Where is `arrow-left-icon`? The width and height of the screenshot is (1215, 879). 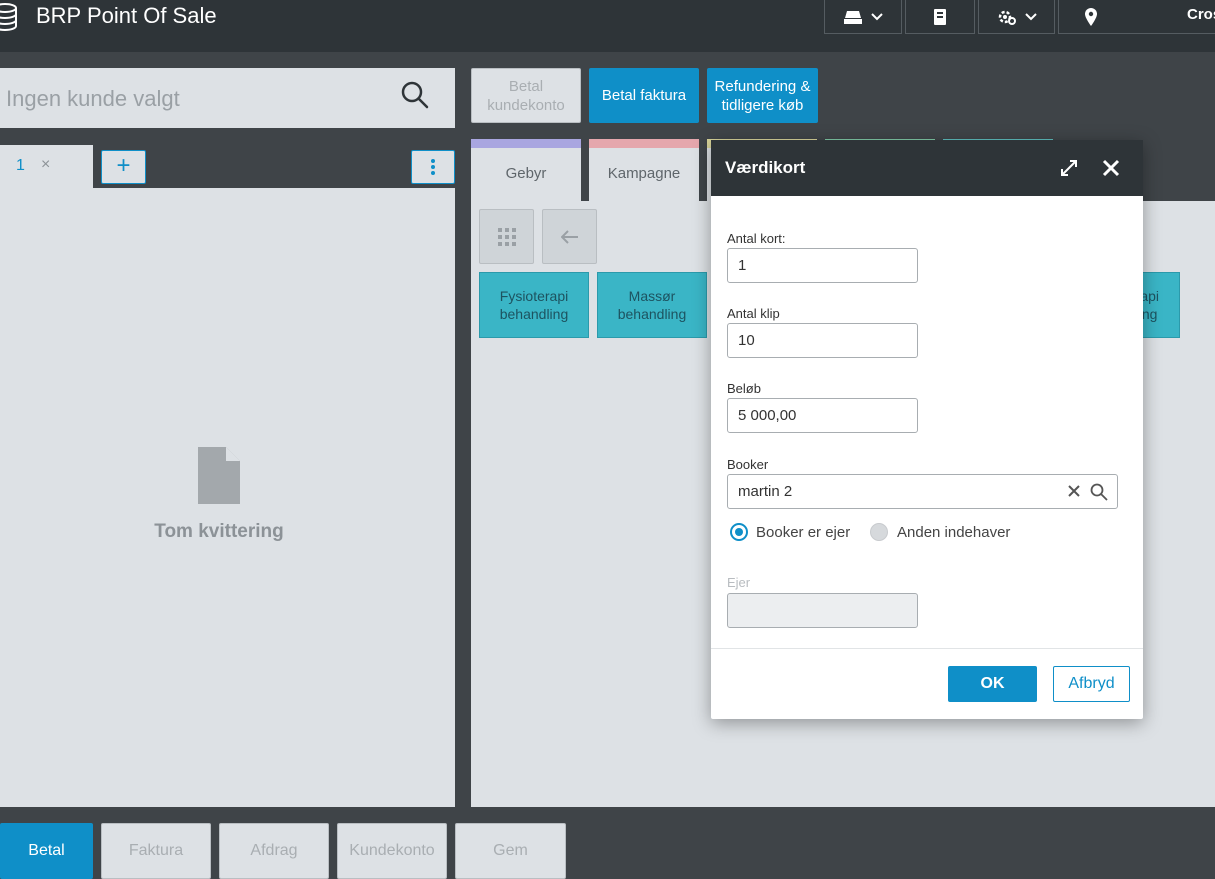
arrow-left-icon is located at coordinates (569, 236).